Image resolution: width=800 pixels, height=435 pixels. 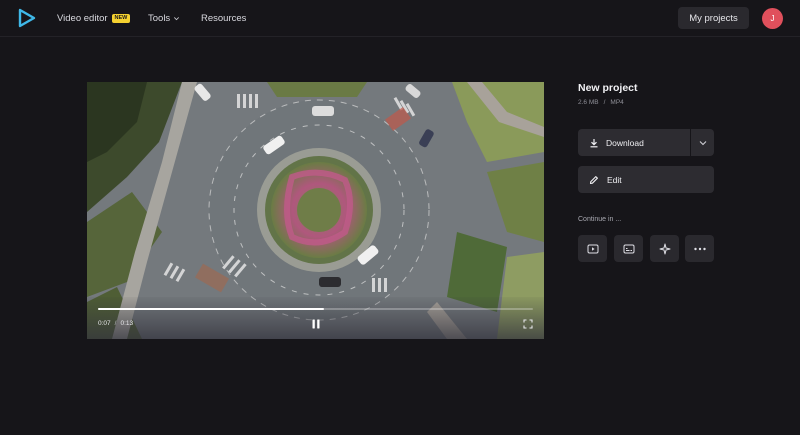 I want to click on continue-effects-button, so click(x=664, y=248).